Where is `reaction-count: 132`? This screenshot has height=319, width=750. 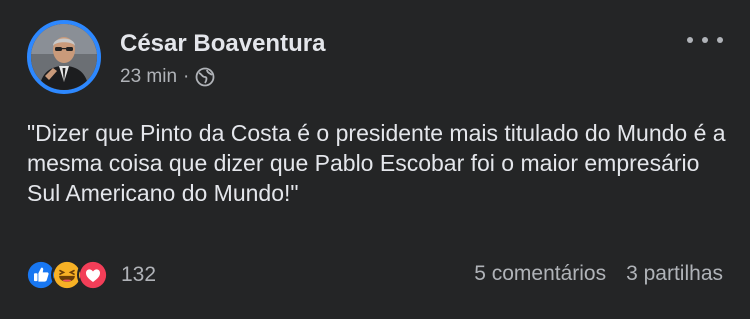 reaction-count: 132 is located at coordinates (139, 274).